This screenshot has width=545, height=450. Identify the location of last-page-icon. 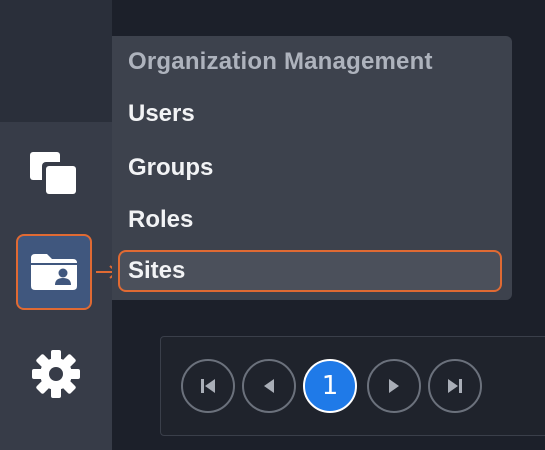
(455, 386).